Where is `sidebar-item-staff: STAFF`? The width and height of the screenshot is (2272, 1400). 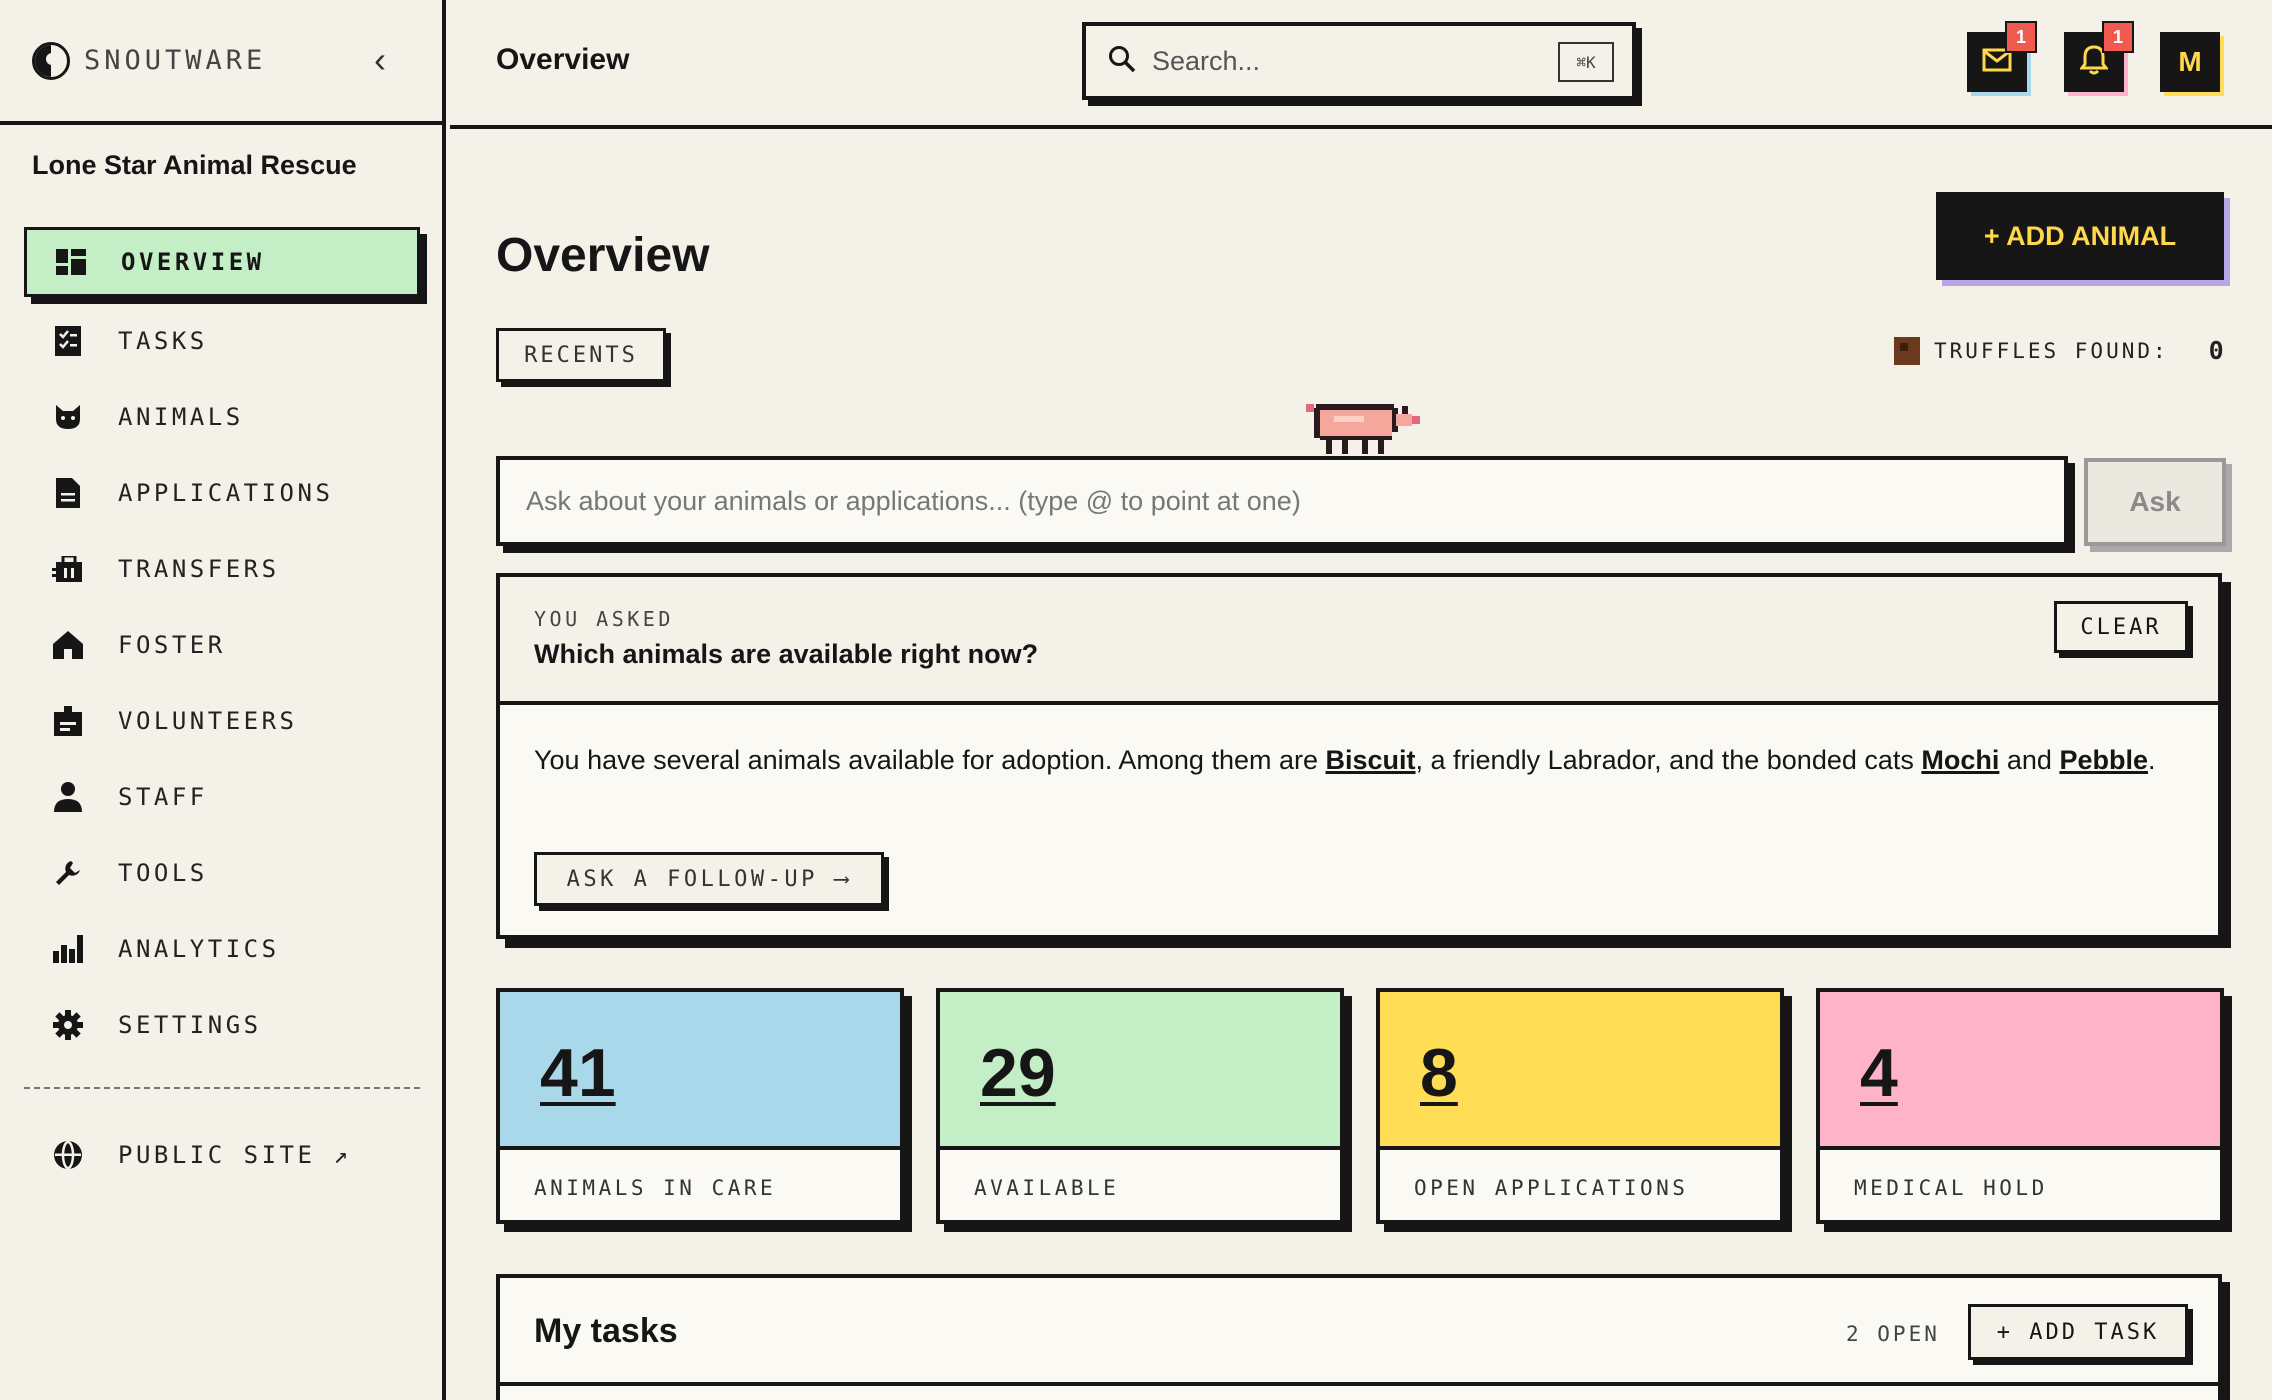 sidebar-item-staff: STAFF is located at coordinates (223, 797).